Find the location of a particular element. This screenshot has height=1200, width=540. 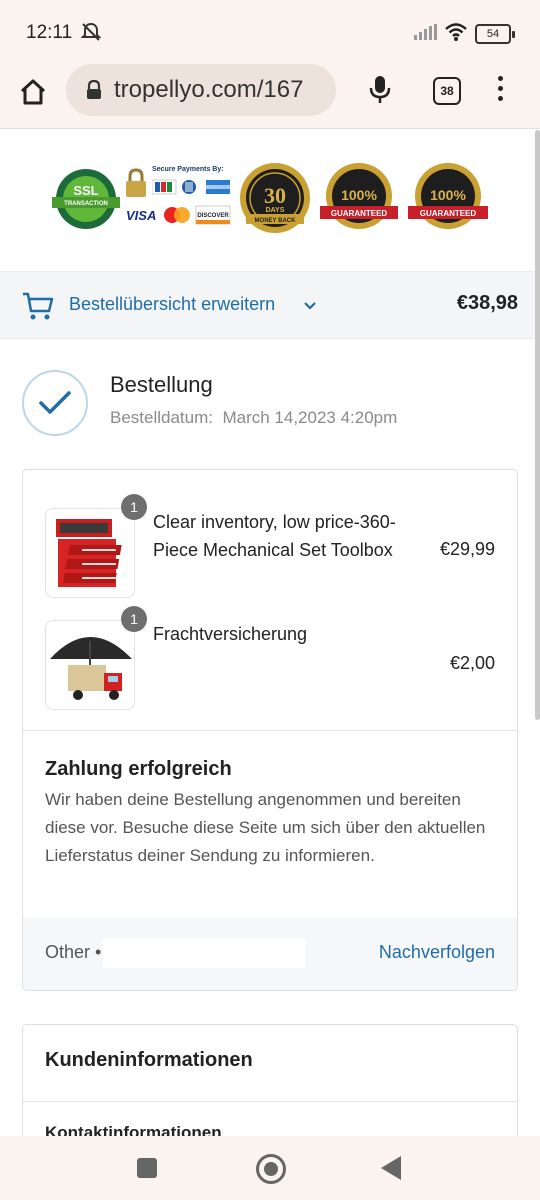

item-name: Frachtversicherung is located at coordinates (230, 634).